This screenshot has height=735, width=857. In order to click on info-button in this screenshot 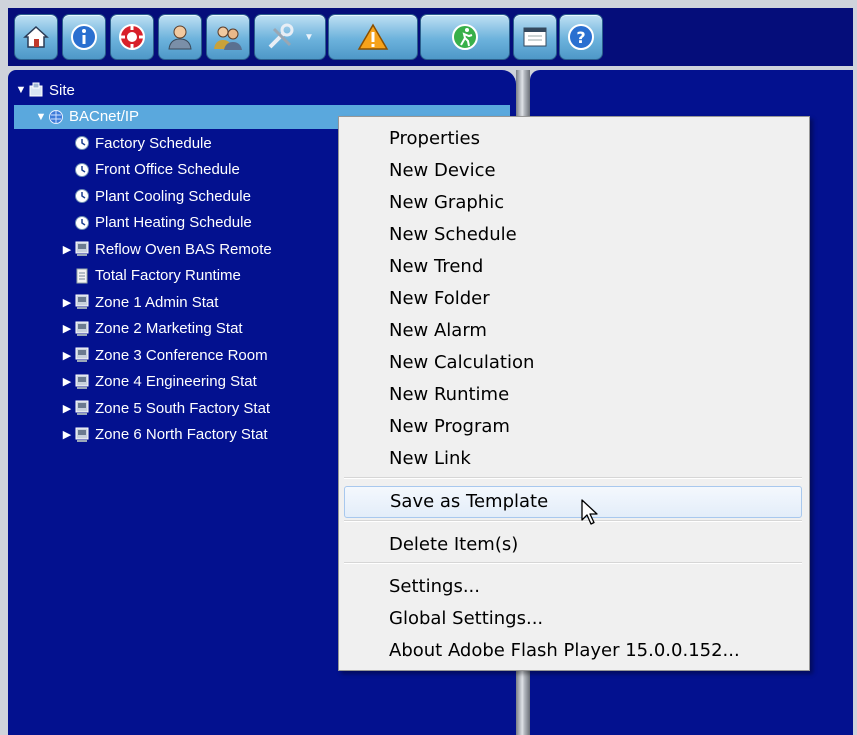, I will do `click(84, 37)`.